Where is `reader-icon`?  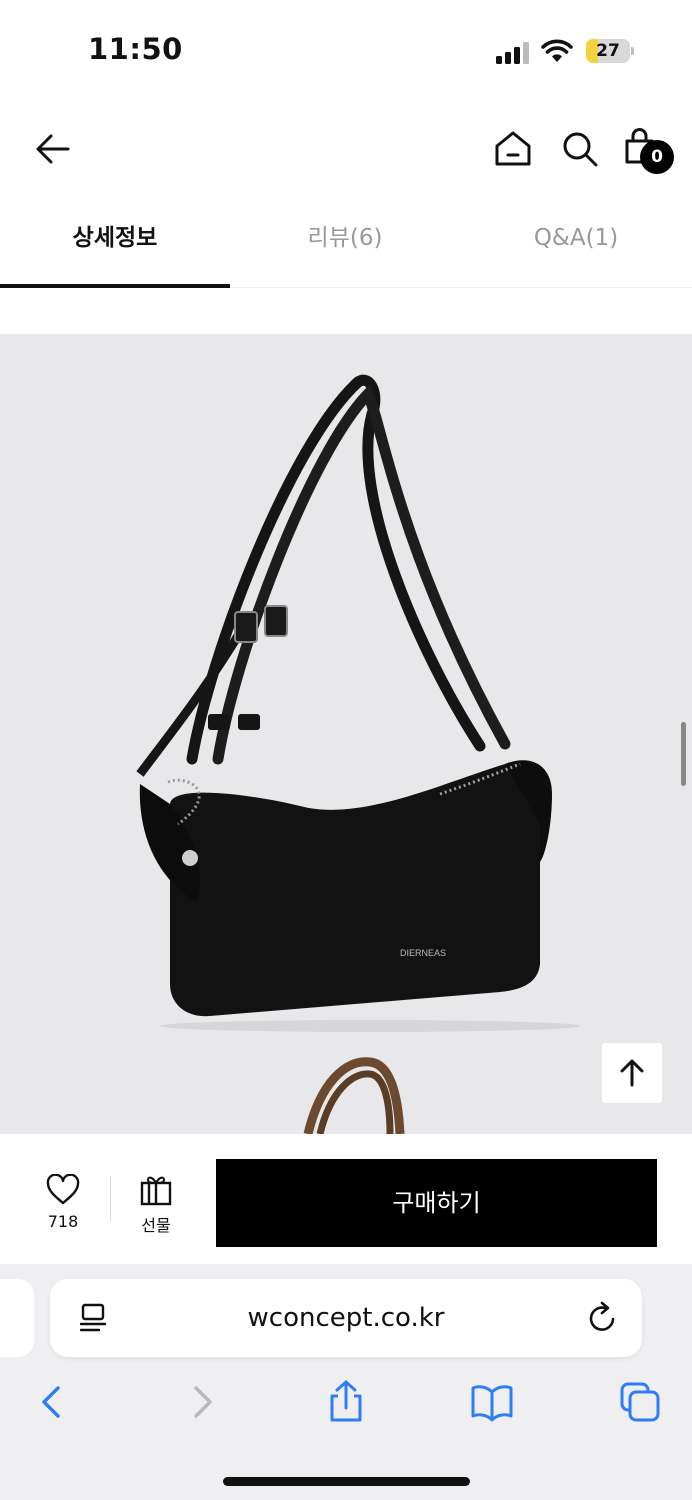
reader-icon is located at coordinates (94, 1318).